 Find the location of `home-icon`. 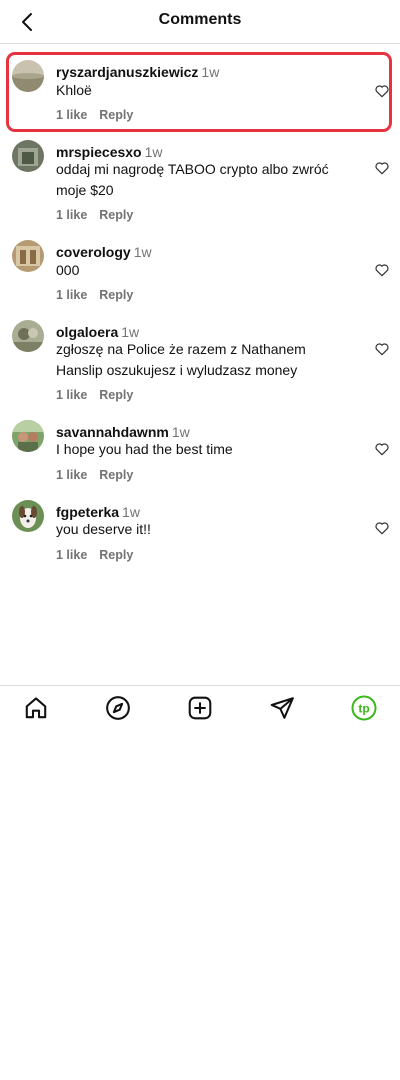

home-icon is located at coordinates (36, 708).